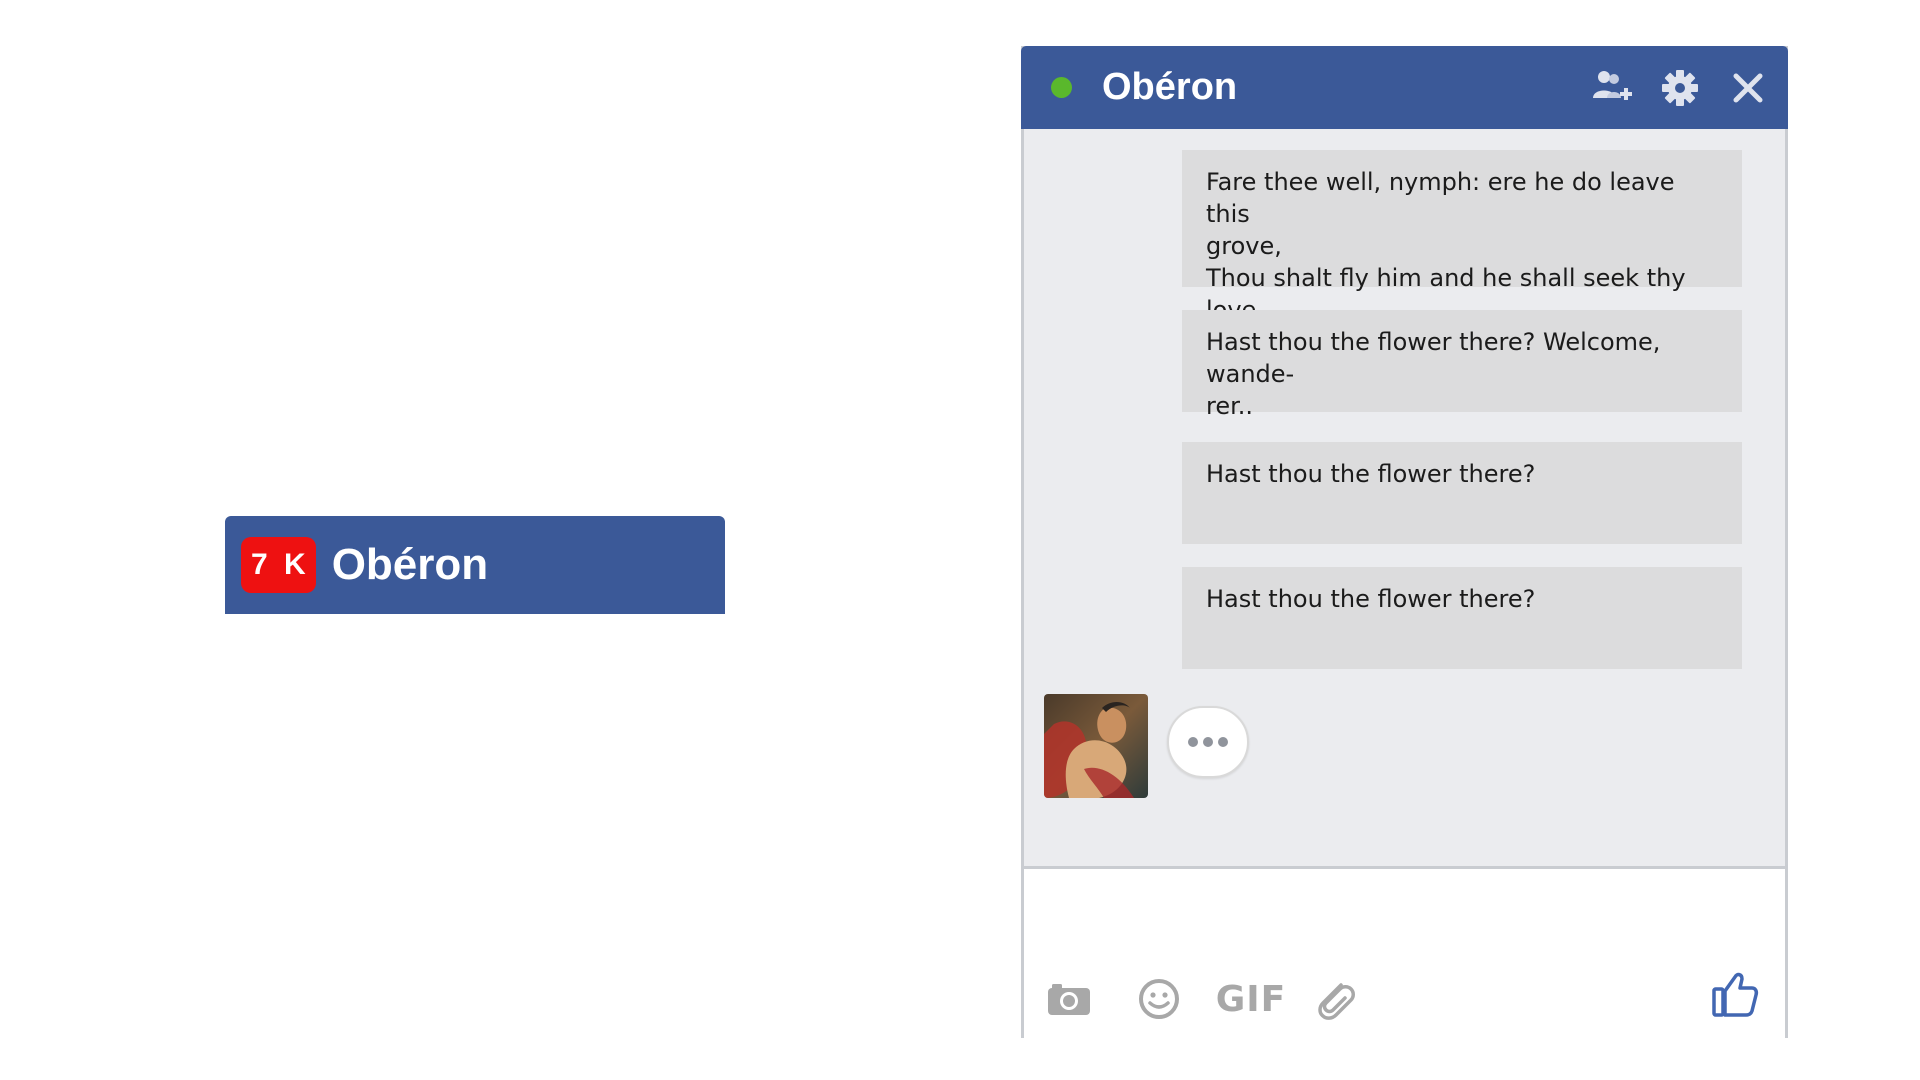  Describe the element at coordinates (1230, 406) in the screenshot. I see `message-line: rer..` at that location.